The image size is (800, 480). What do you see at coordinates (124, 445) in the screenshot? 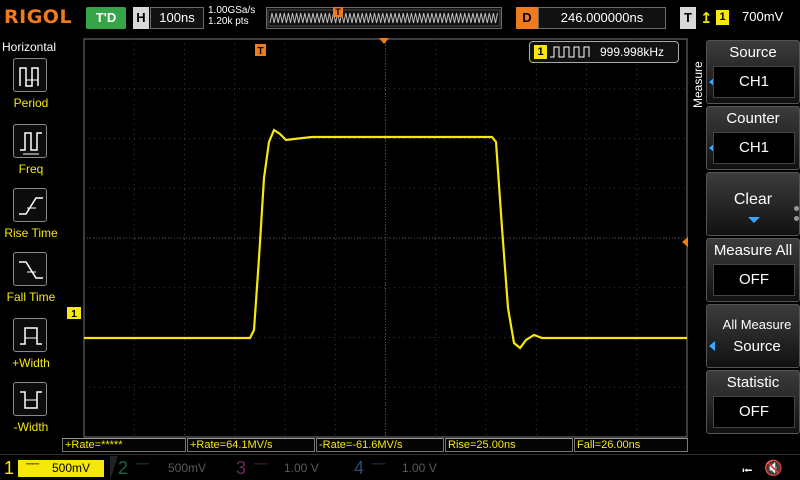
I see `measurement-item: +Rate=*****` at bounding box center [124, 445].